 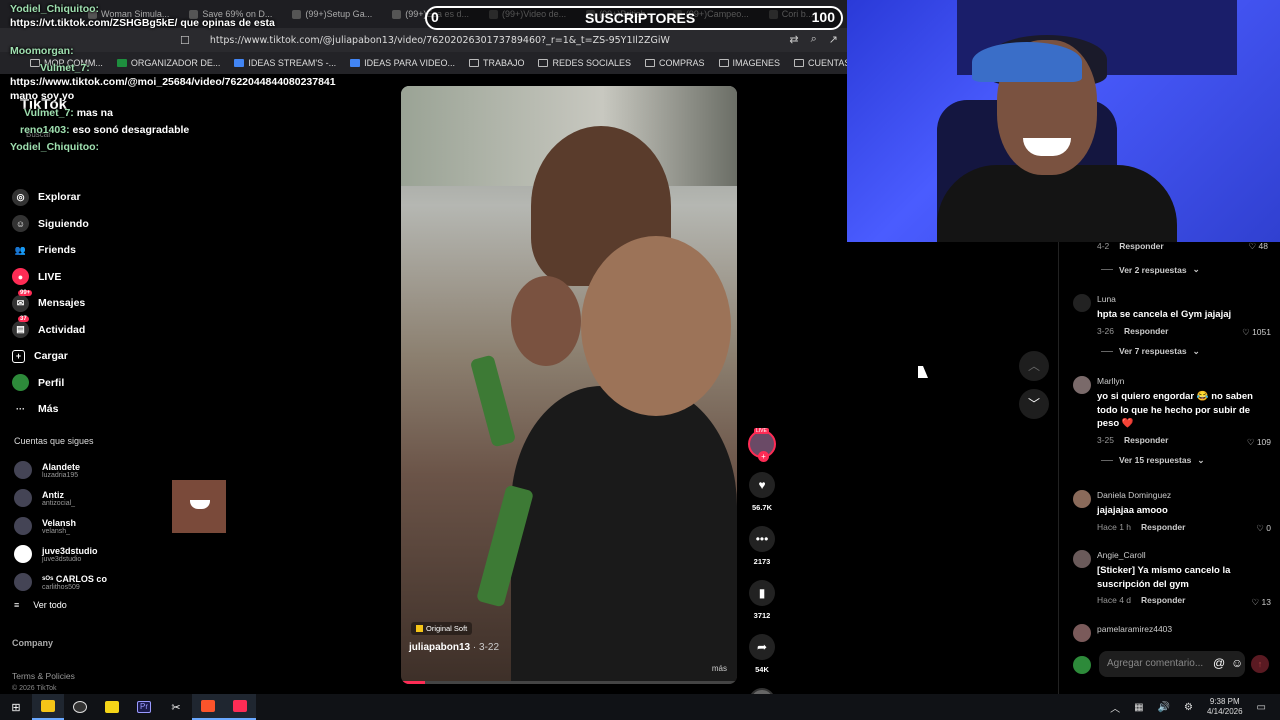 I want to click on view-replies-button: Ver 15 respuestas ⌄, so click(x=1185, y=460).